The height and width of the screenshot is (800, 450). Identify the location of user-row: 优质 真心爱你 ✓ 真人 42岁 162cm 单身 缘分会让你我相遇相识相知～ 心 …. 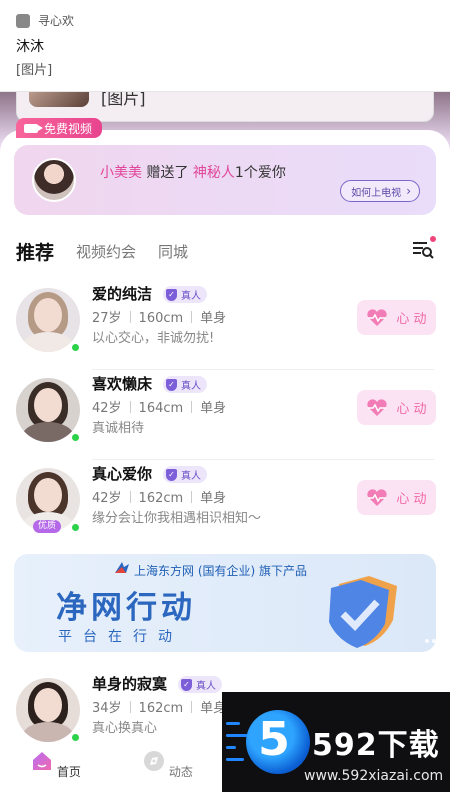
(225, 505).